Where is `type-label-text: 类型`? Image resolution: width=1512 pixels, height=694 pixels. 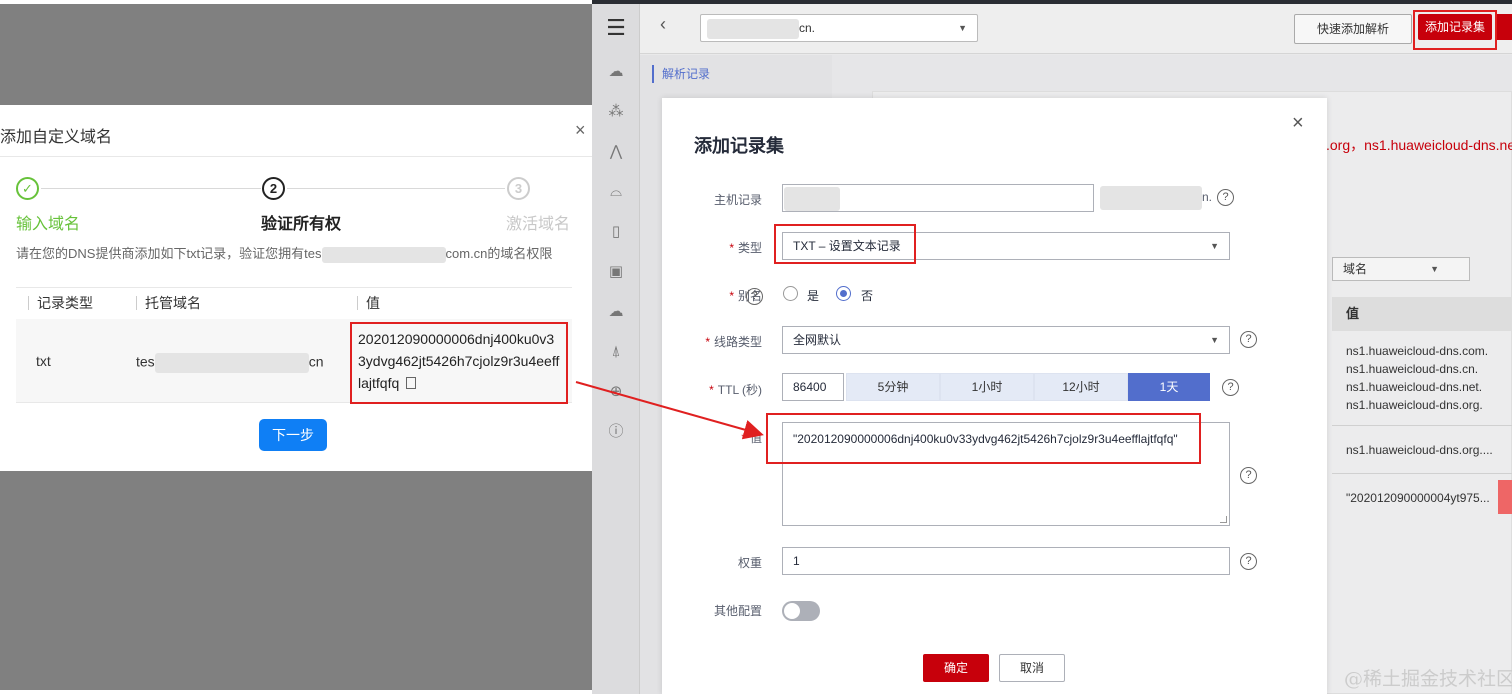
type-label-text: 类型 is located at coordinates (749, 248).